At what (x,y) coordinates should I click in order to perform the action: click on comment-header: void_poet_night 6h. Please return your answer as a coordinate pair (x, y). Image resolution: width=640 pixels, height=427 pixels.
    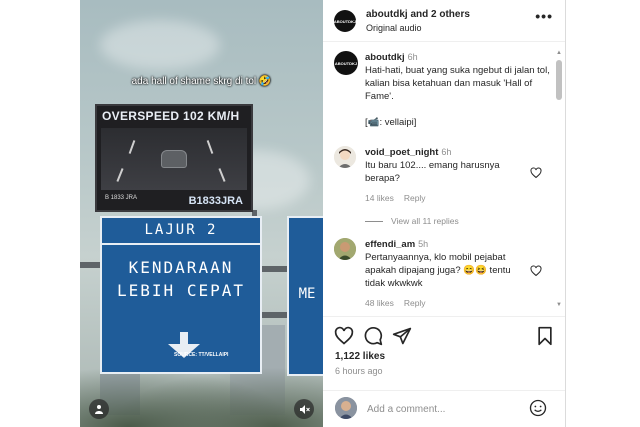
    Looking at the image, I should click on (445, 152).